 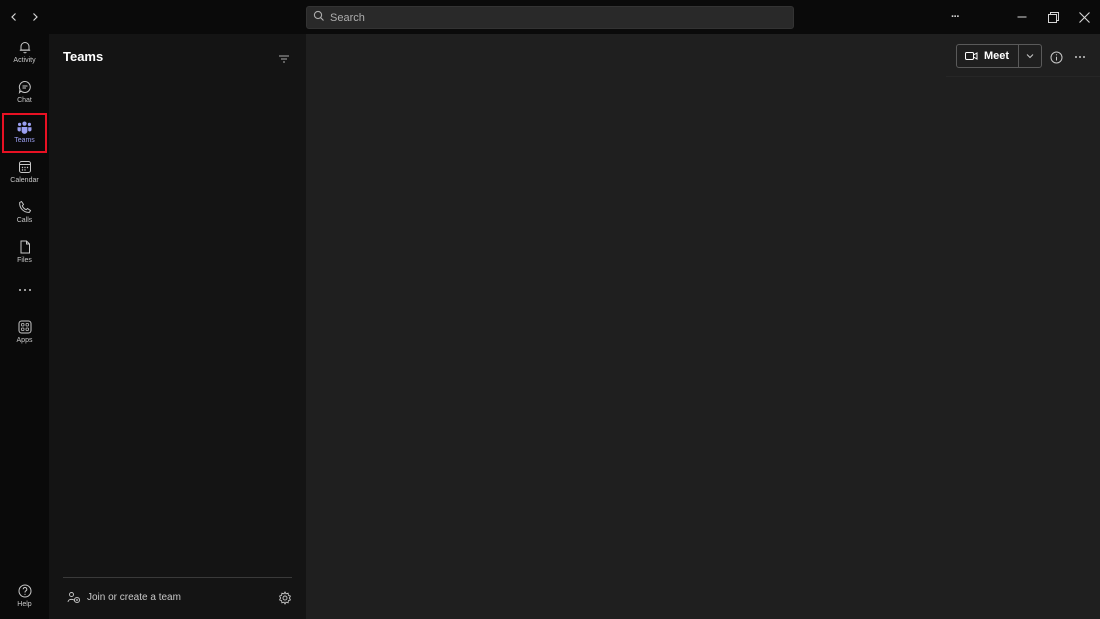 I want to click on minimize-button, so click(x=1022, y=17).